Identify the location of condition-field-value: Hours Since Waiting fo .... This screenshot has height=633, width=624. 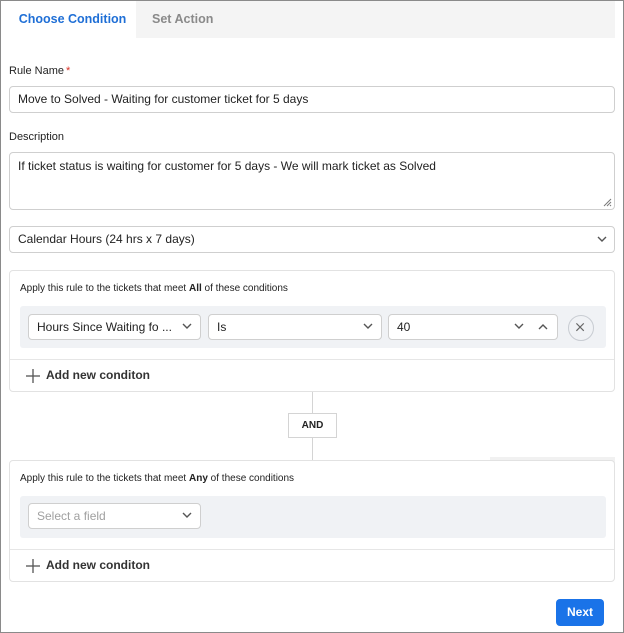
(104, 327).